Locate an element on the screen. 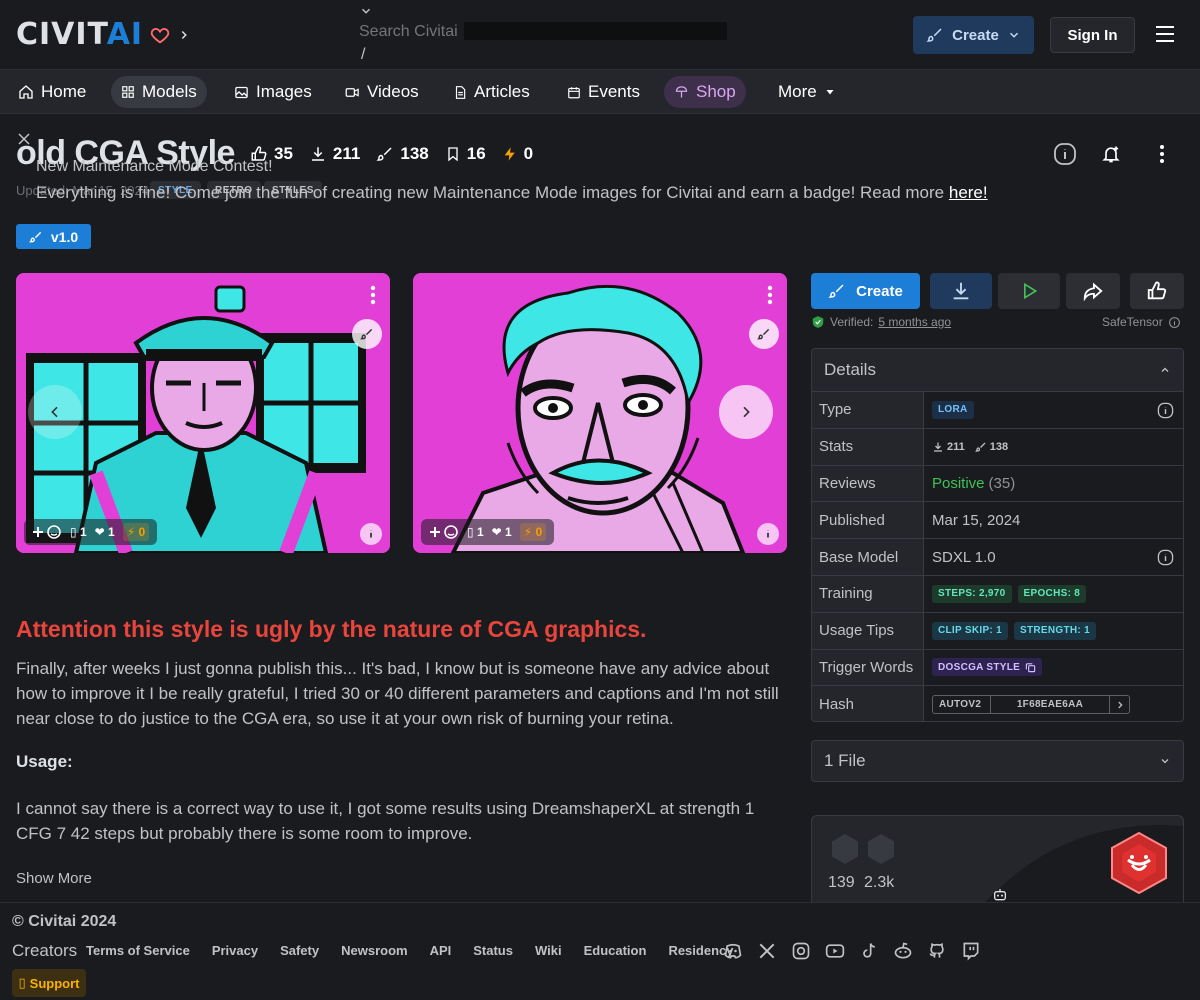  carousel-next-button is located at coordinates (746, 412).